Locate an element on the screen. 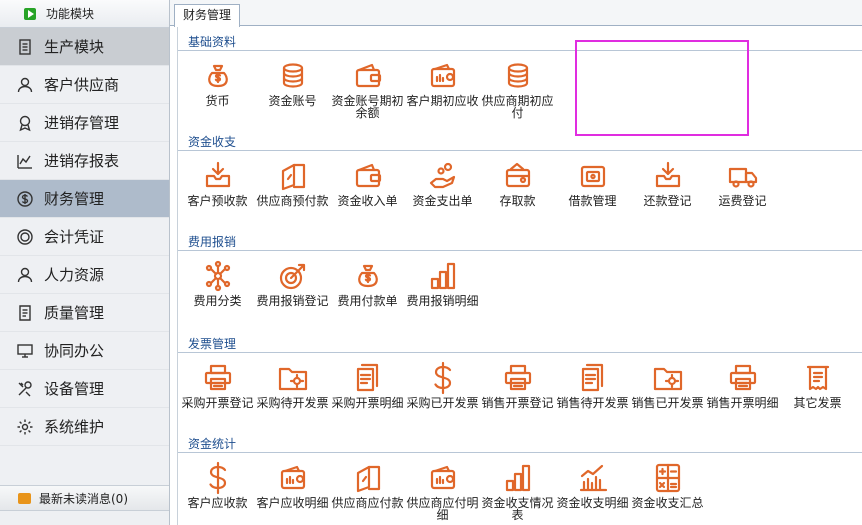 This screenshot has height=525, width=862. module-label: 销售开票登记 is located at coordinates (517, 403).